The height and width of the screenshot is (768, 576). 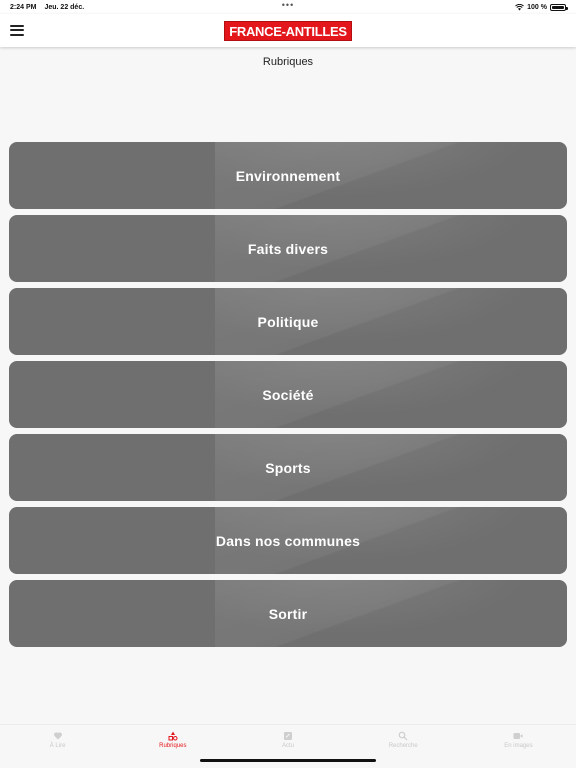 I want to click on tab-en-images: En images, so click(x=518, y=746).